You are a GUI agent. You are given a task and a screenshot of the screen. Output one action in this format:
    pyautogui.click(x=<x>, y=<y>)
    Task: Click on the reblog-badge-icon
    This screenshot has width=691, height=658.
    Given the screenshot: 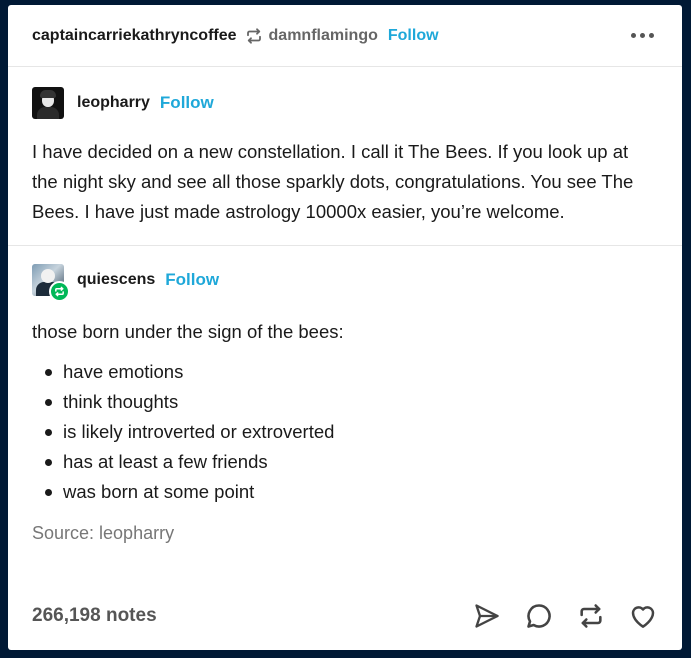 What is the action you would take?
    pyautogui.click(x=59, y=291)
    